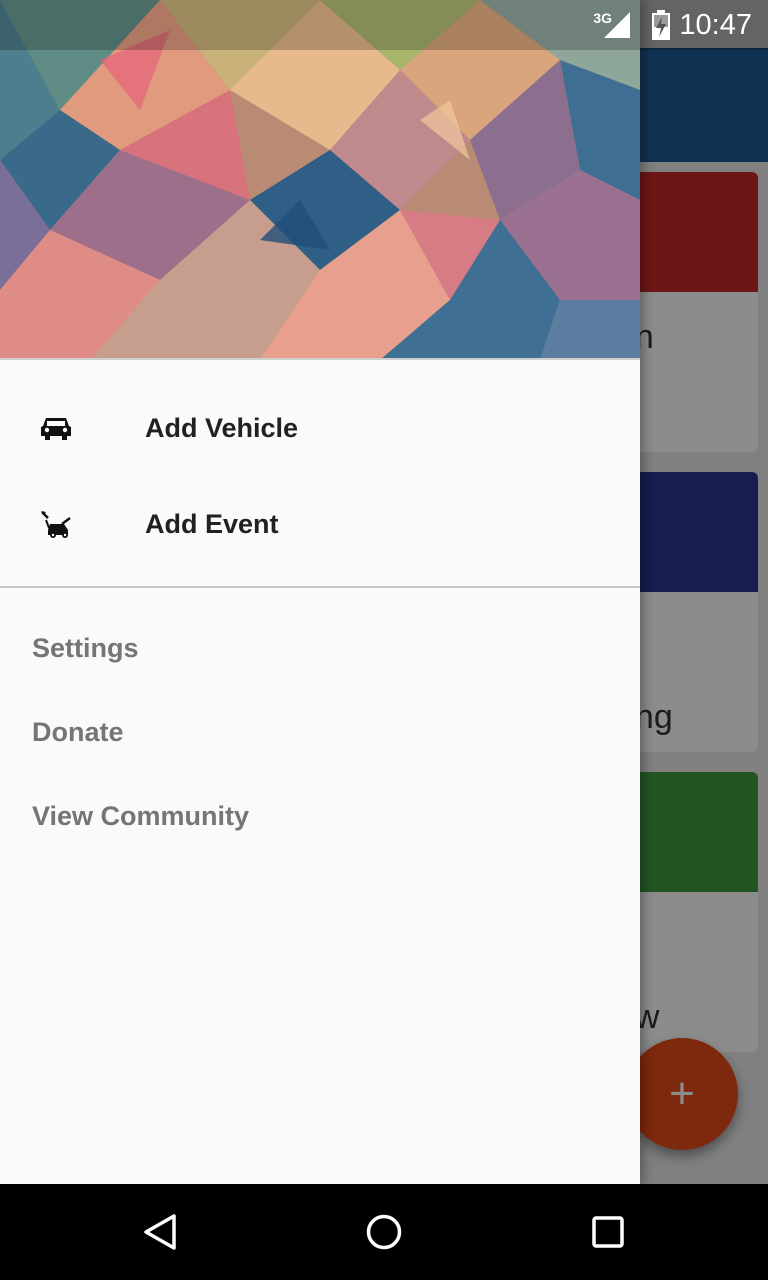 The width and height of the screenshot is (768, 1280). What do you see at coordinates (320, 524) in the screenshot?
I see `drawer-item-add-event: Add Event` at bounding box center [320, 524].